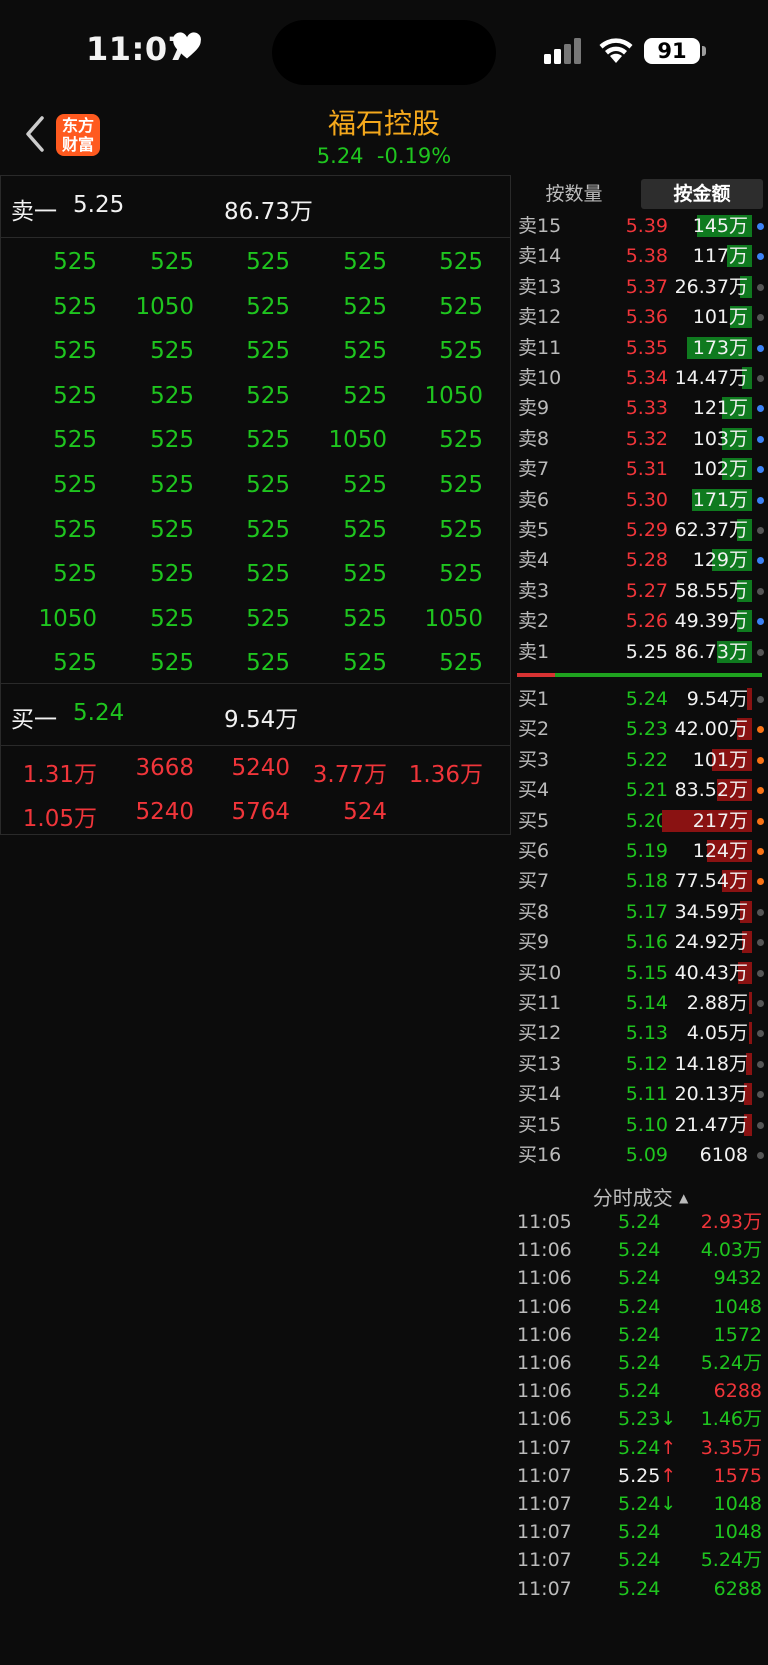 Image resolution: width=768 pixels, height=1665 pixels. Describe the element at coordinates (640, 378) in the screenshot. I see `ask-row: 卖10 5.34 14.47万` at that location.